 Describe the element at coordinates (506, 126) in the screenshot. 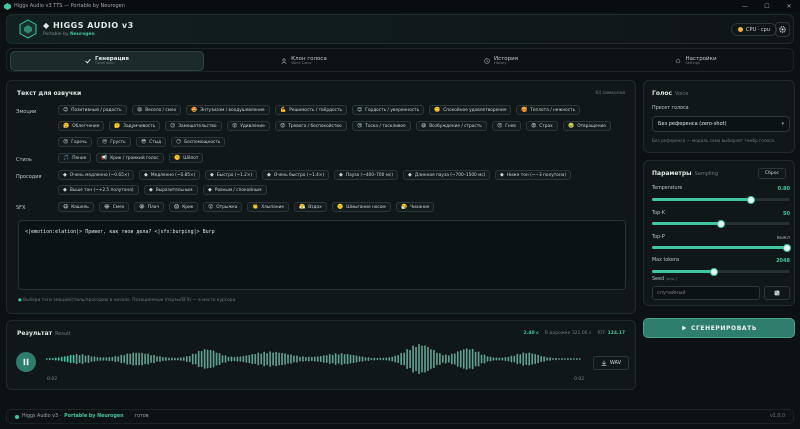

I see `emotion-chip: 😠 Гнев` at that location.